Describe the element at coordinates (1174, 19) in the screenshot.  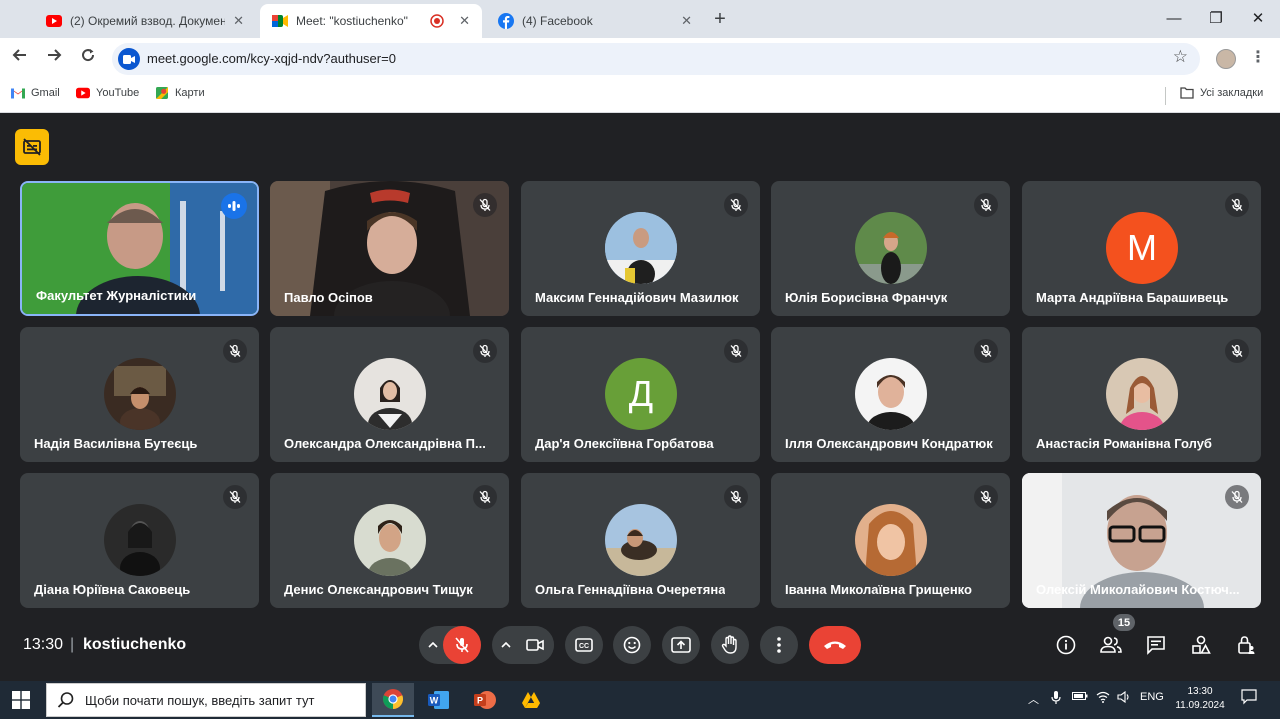
I see `minimize-button: —` at that location.